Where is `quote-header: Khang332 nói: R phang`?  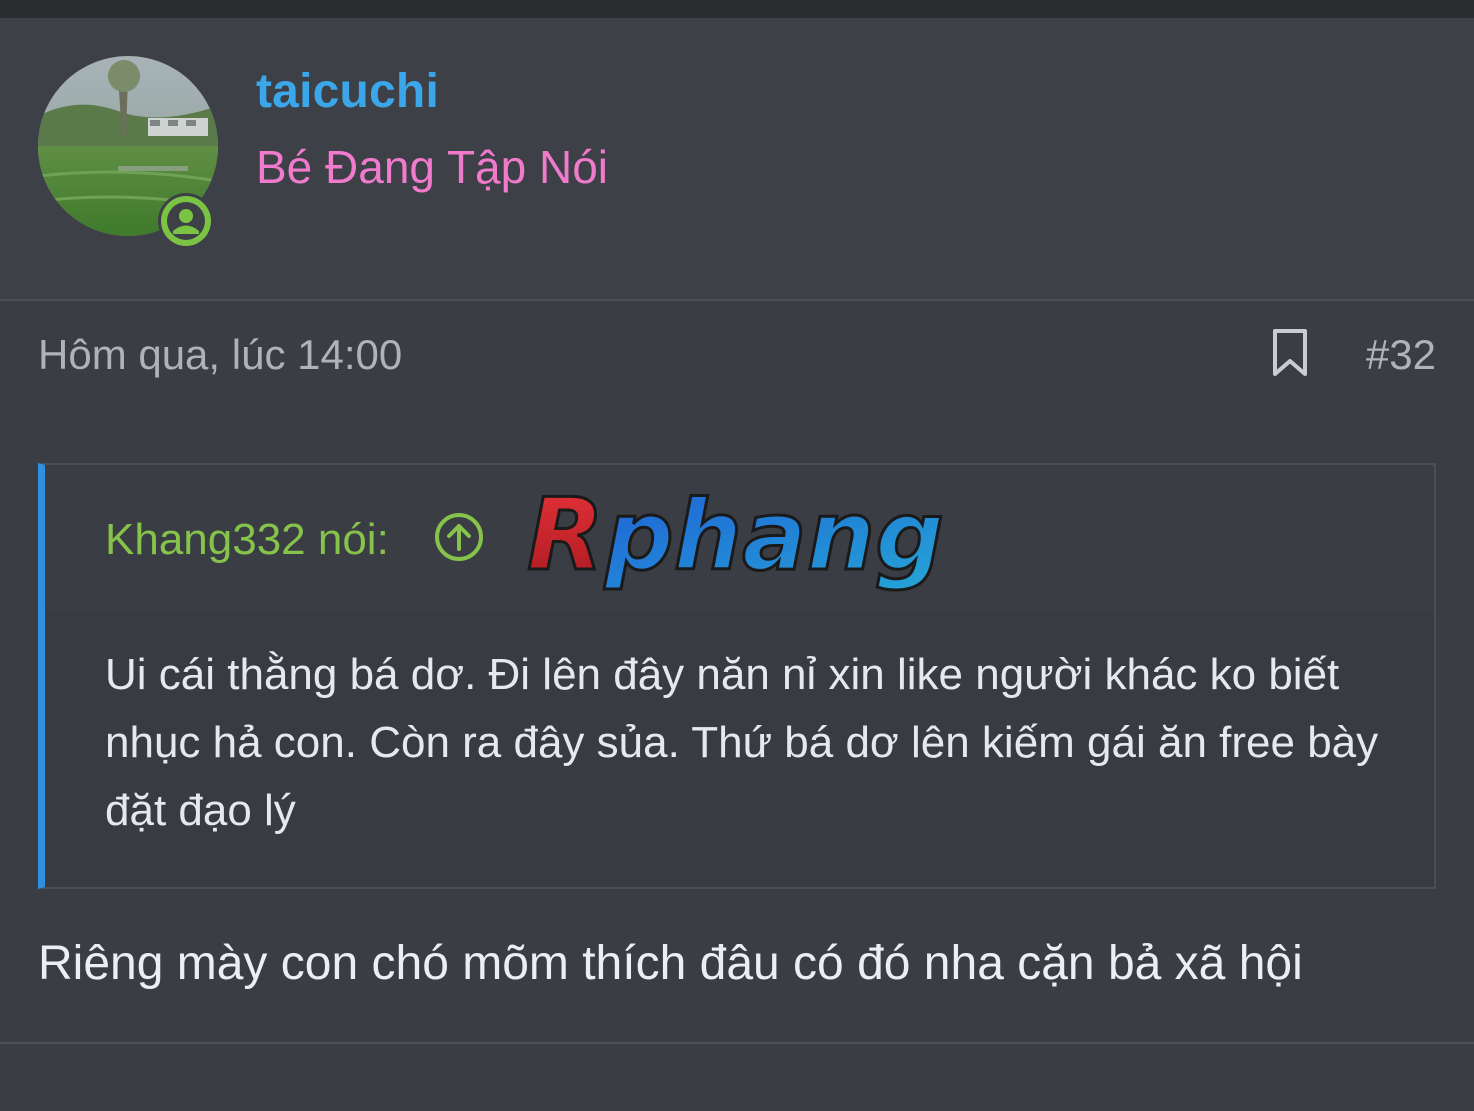
quote-header: Khang332 nói: R phang is located at coordinates (739, 537).